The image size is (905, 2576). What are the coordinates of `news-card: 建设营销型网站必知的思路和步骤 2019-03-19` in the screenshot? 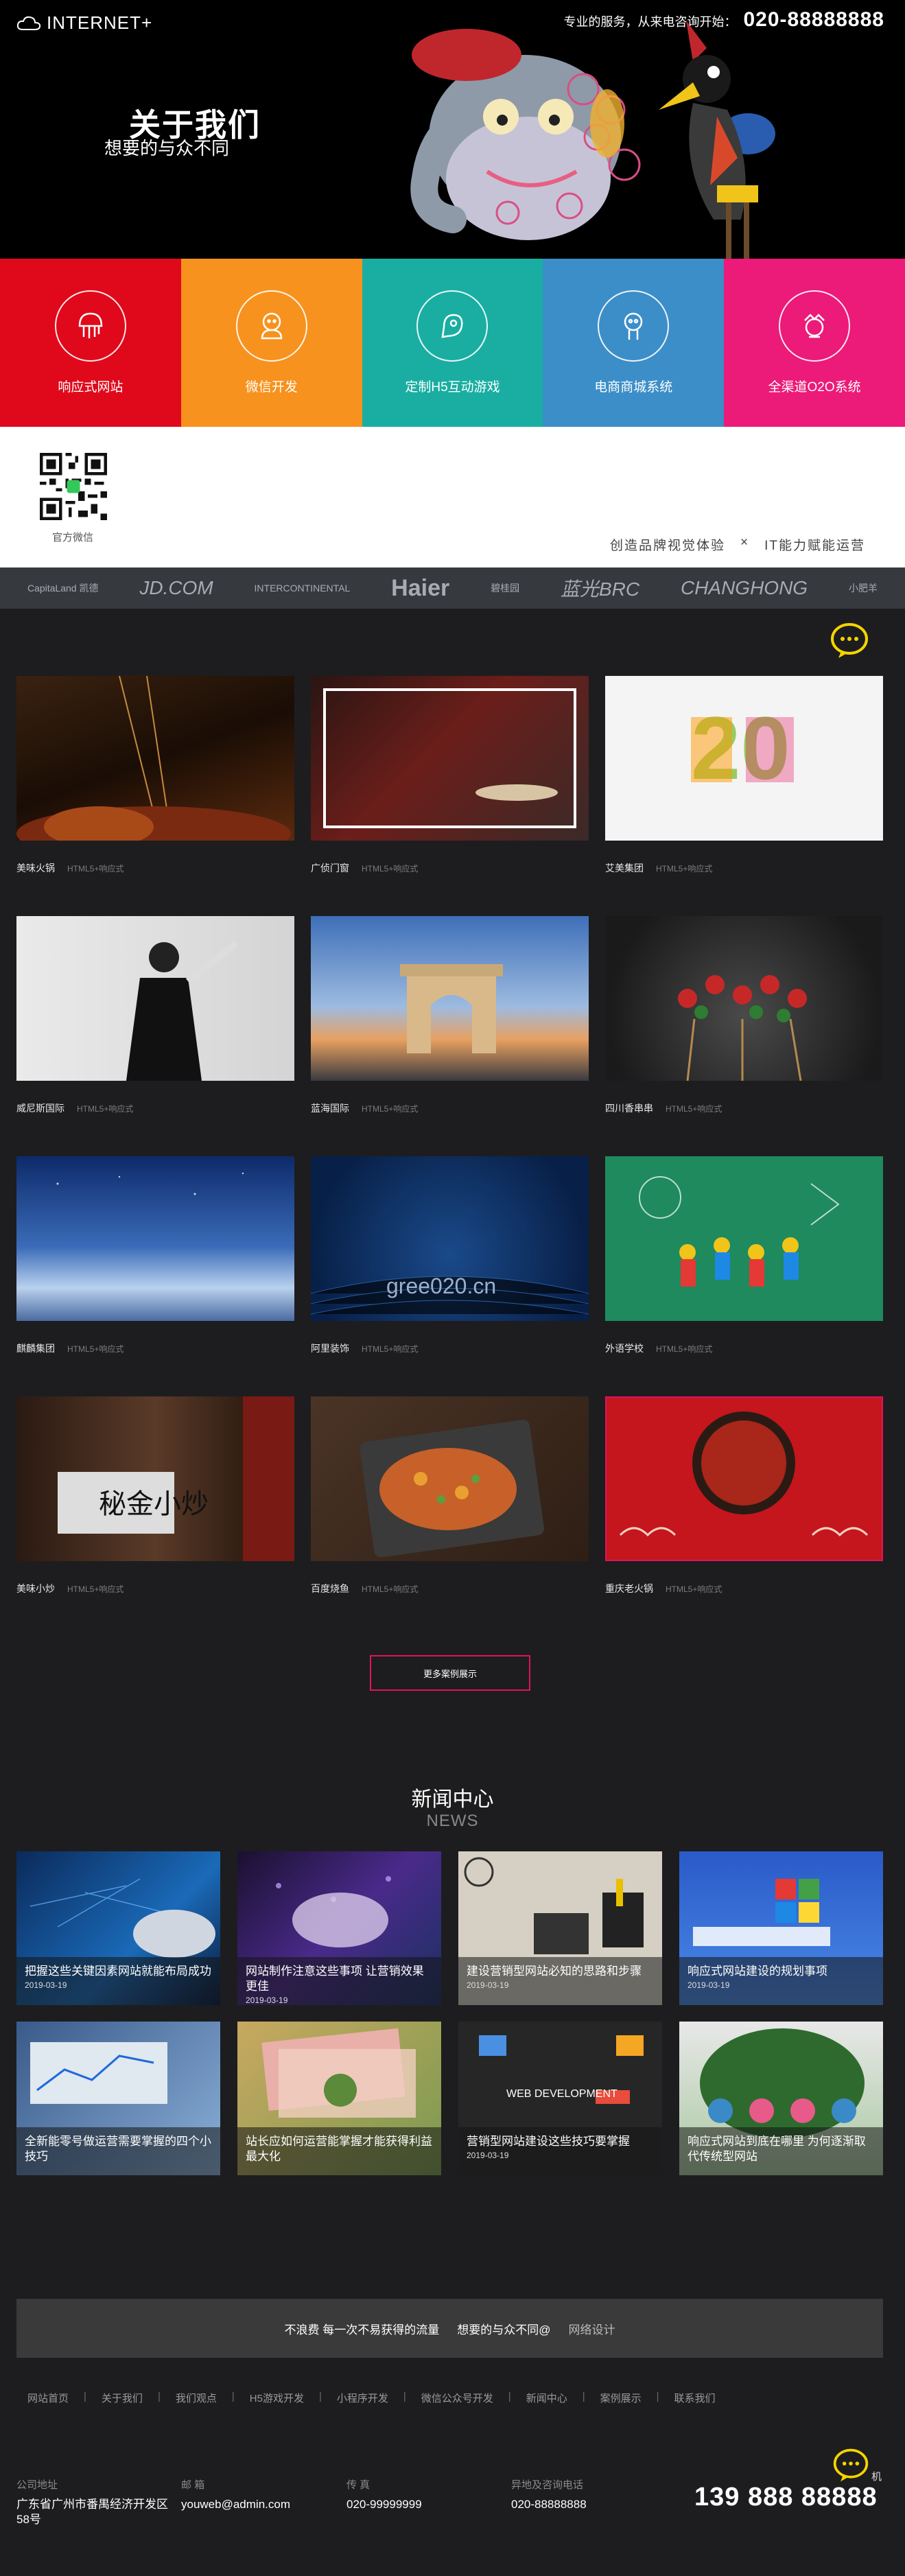 It's located at (560, 1928).